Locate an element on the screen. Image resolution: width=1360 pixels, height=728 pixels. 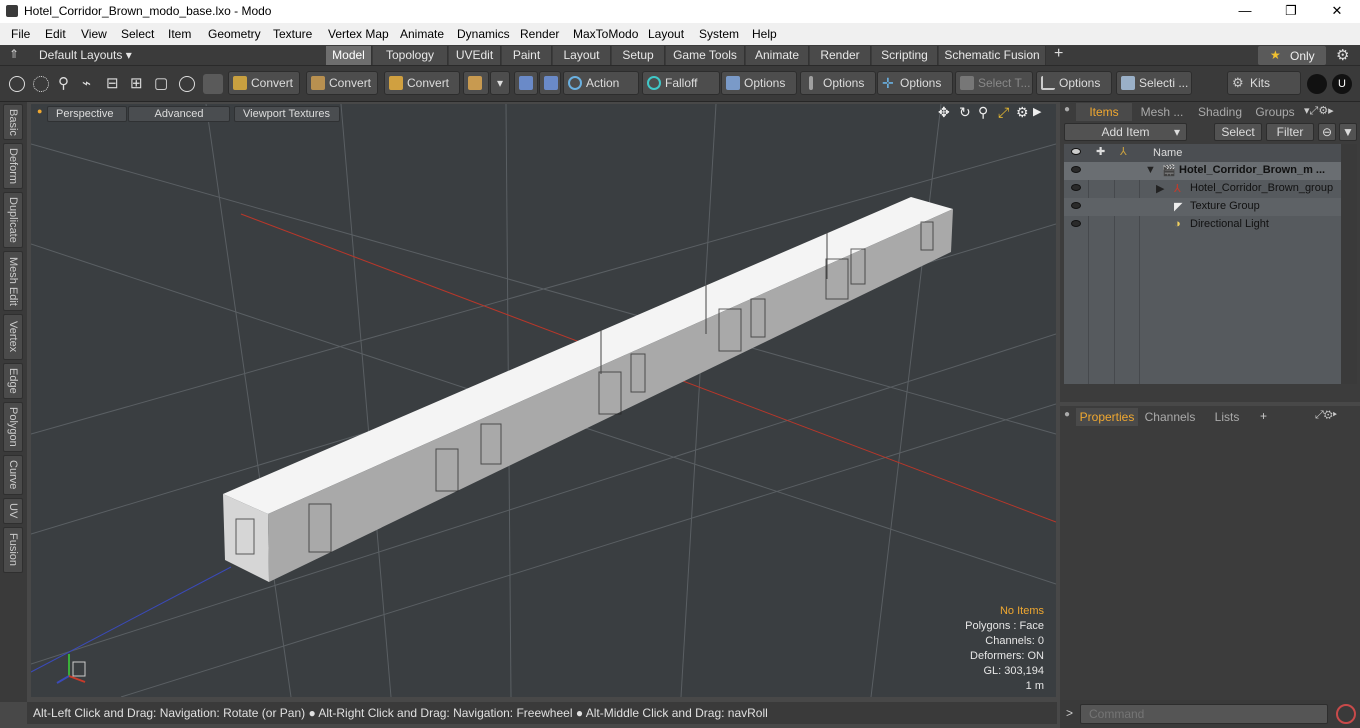
menu-maxtomodo: MaxToModo is located at coordinates (605, 34).